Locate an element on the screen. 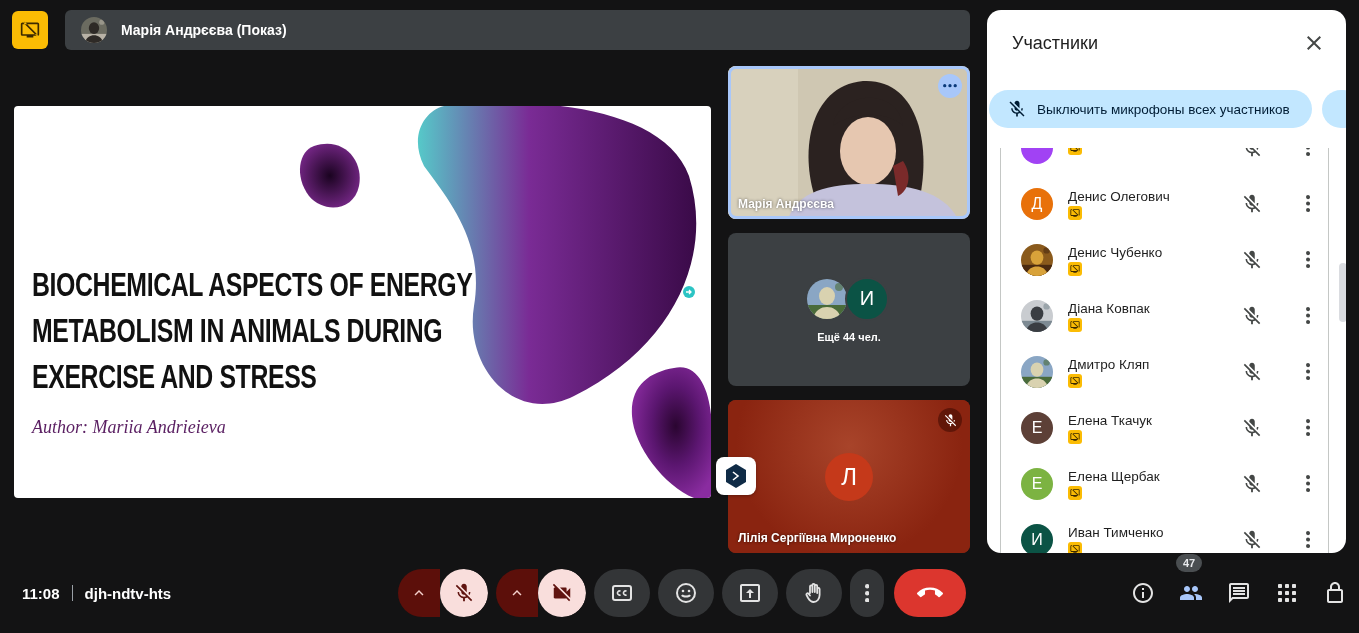 The width and height of the screenshot is (1359, 633). participant-name: Лілія Сергіївна Мироненко is located at coordinates (817, 538).